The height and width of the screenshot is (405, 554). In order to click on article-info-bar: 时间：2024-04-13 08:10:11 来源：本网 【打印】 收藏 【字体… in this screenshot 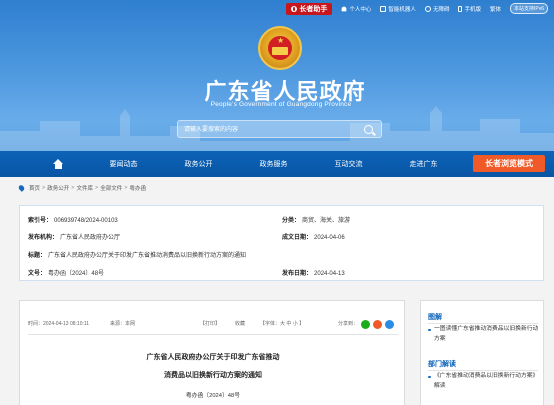, I will do `click(213, 325)`.